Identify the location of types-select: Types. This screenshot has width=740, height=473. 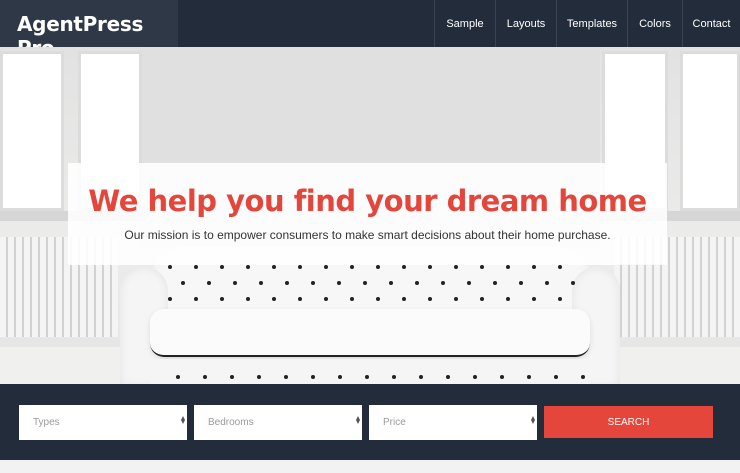
(103, 422).